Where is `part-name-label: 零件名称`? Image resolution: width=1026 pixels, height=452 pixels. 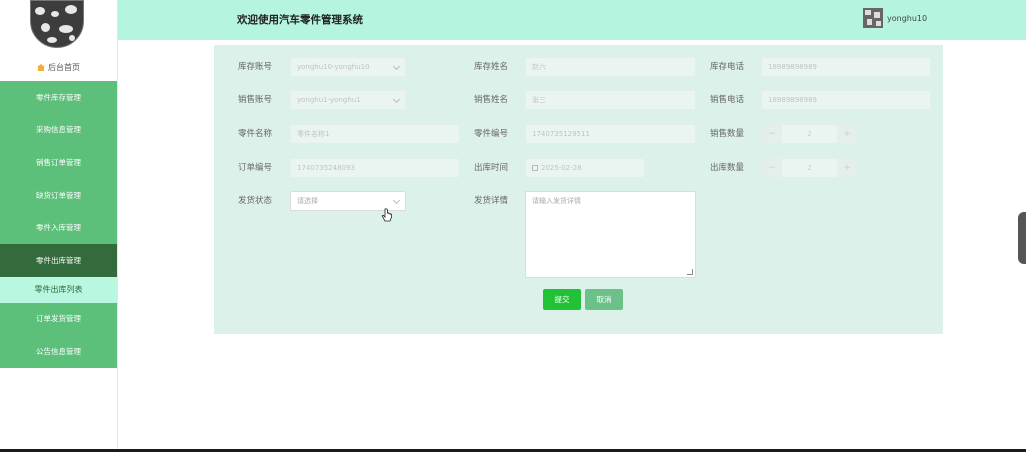
part-name-label: 零件名称 is located at coordinates (255, 134).